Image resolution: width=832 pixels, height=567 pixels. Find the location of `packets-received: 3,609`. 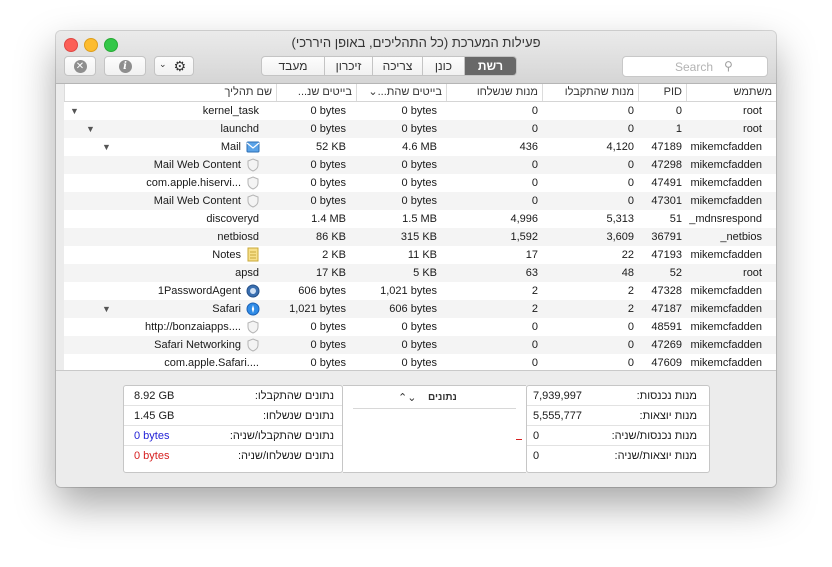

packets-received: 3,609 is located at coordinates (620, 237).